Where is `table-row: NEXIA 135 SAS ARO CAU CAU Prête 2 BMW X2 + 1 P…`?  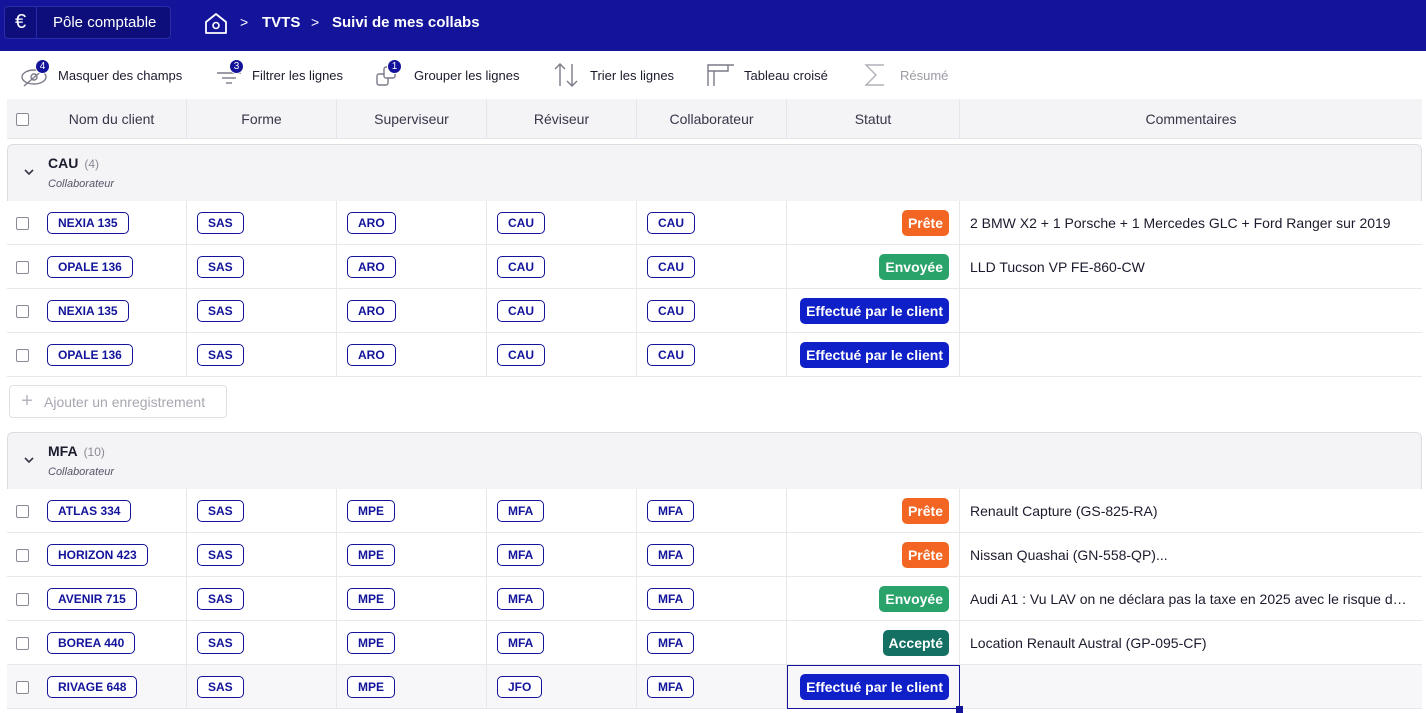
table-row: NEXIA 135 SAS ARO CAU CAU Prête 2 BMW X2 + 1 P… is located at coordinates (714, 223).